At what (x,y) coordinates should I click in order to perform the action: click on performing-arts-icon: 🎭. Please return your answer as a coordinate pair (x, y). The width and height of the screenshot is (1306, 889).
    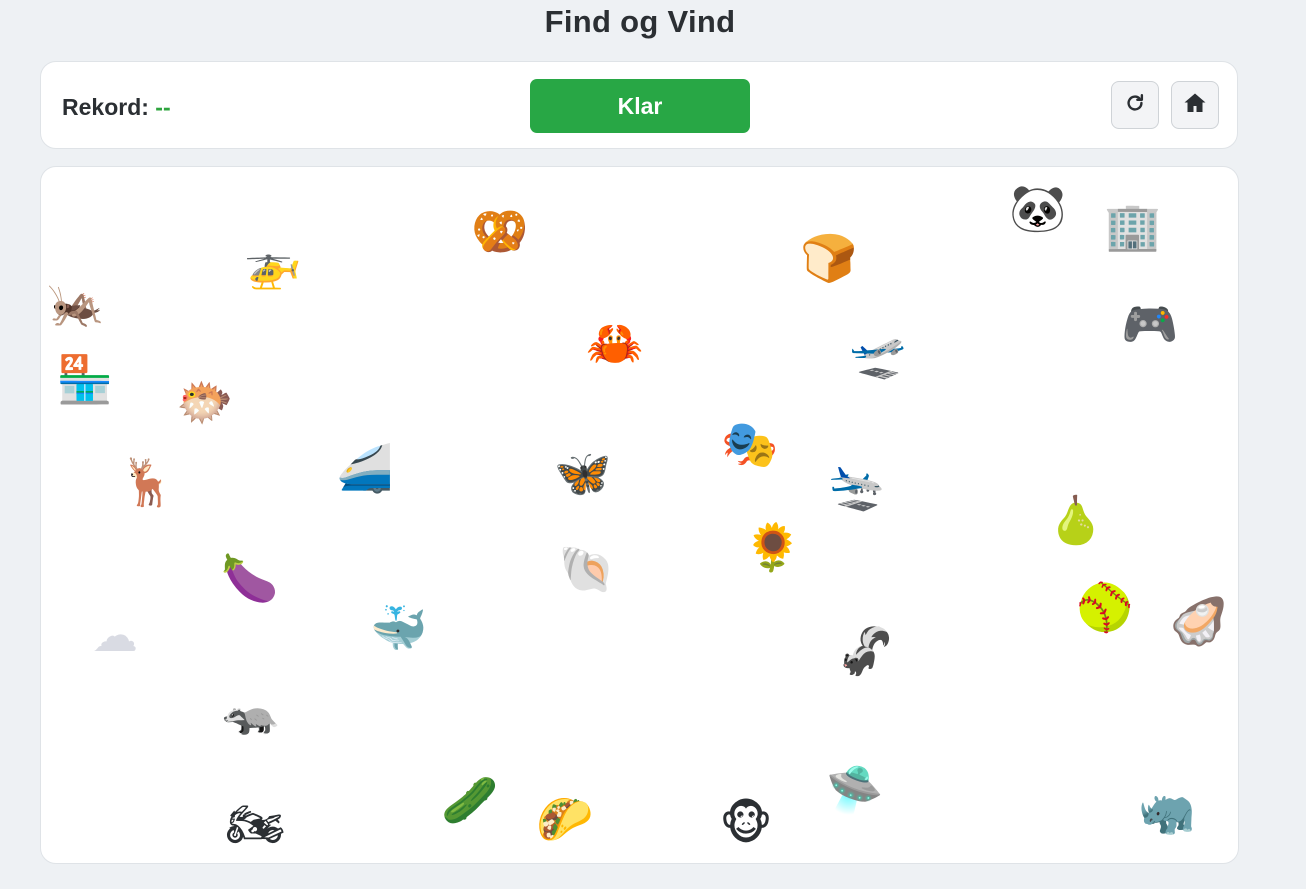
    Looking at the image, I should click on (750, 444).